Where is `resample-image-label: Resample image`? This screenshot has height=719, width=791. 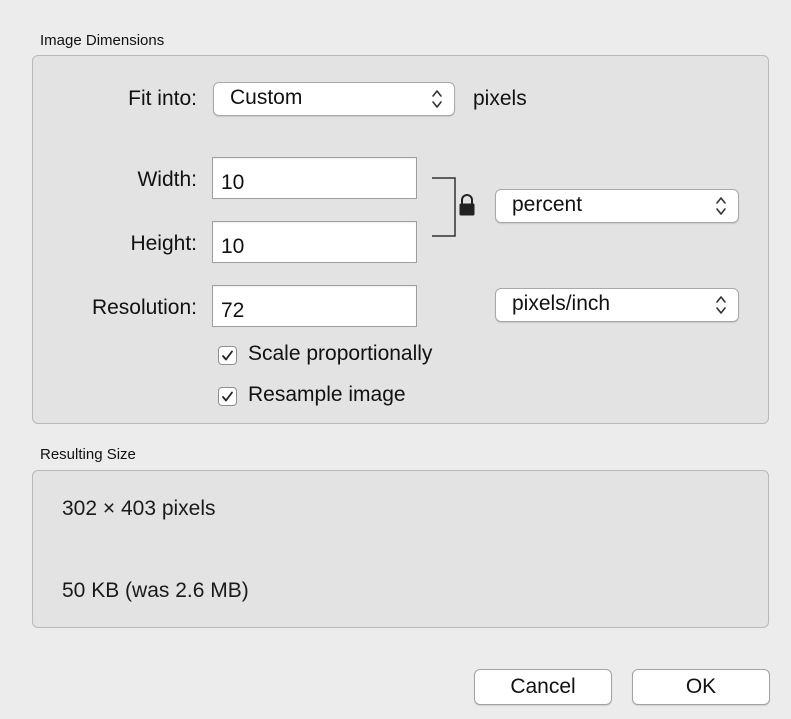 resample-image-label: Resample image is located at coordinates (327, 394).